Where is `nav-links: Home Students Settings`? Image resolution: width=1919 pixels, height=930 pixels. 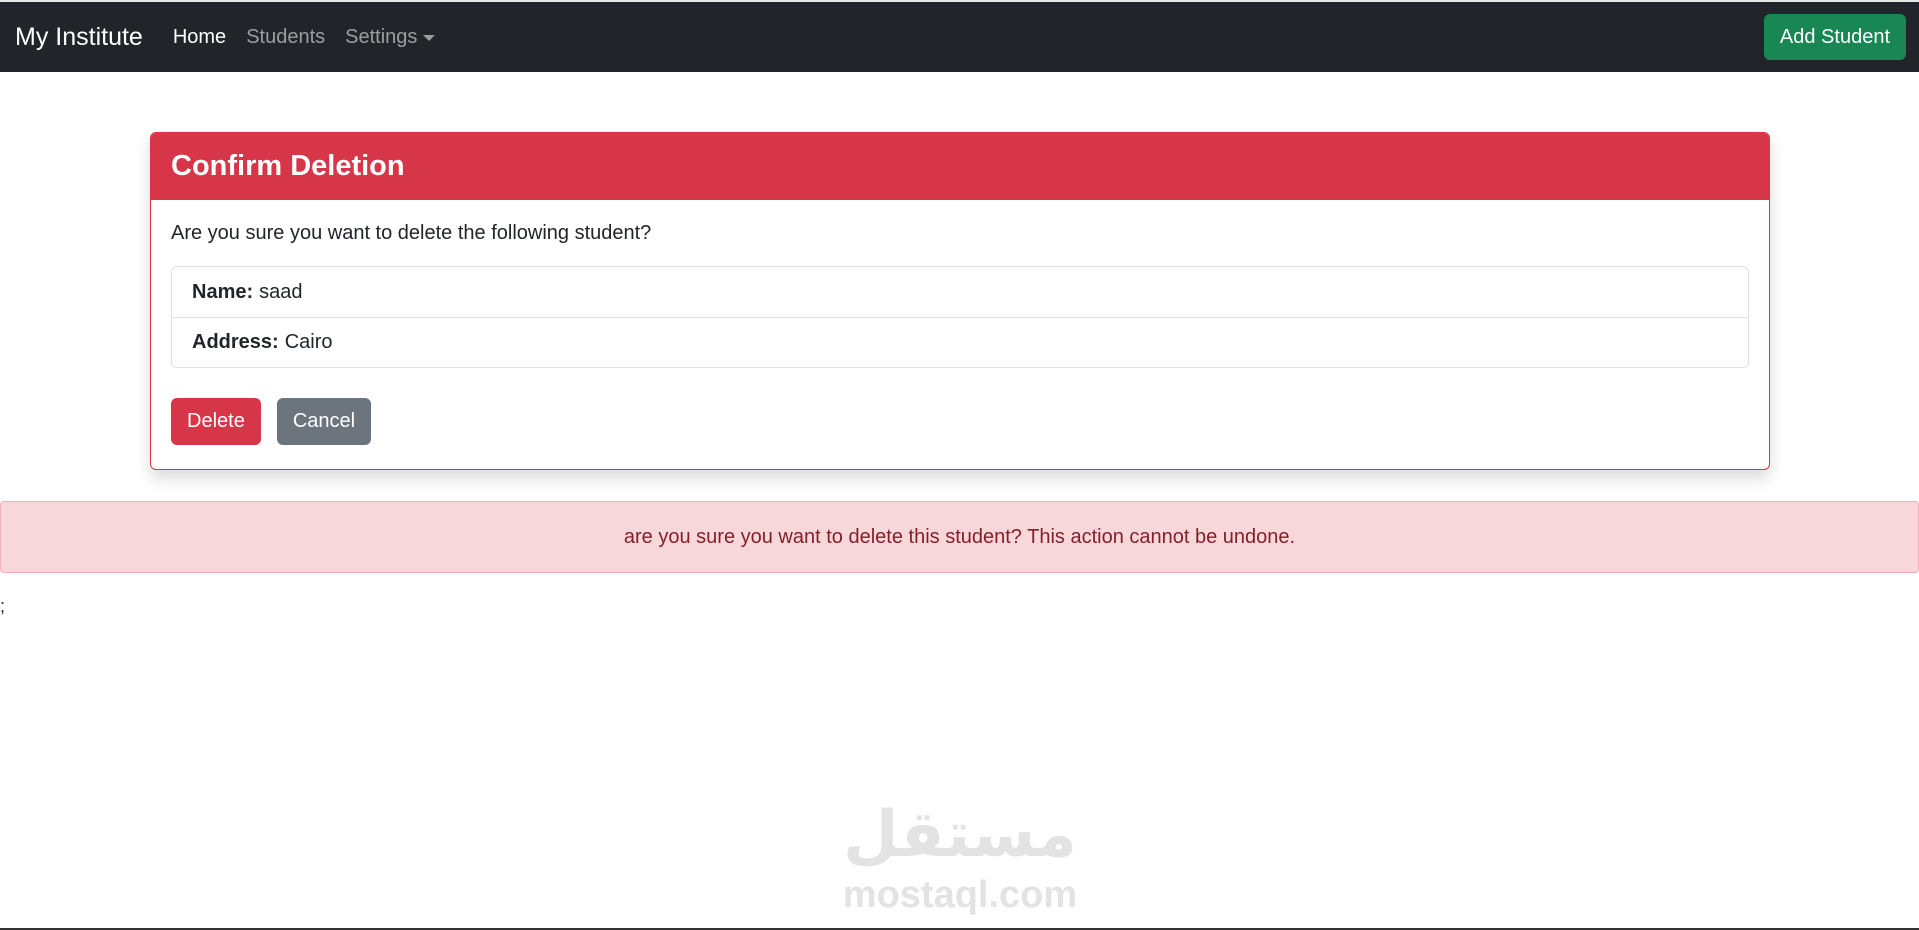 nav-links: Home Students Settings is located at coordinates (314, 37).